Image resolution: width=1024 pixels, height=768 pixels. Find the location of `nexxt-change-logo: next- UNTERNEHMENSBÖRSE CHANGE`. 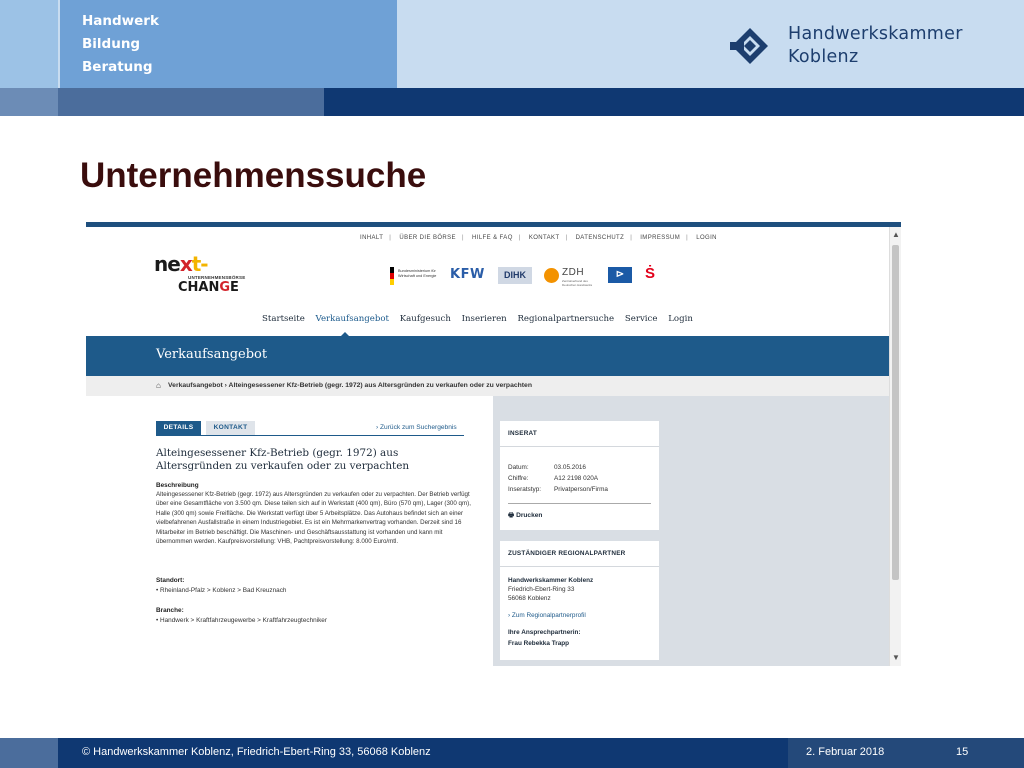

nexxt-change-logo: next- UNTERNEHMENSBÖRSE CHANGE is located at coordinates (204, 273).